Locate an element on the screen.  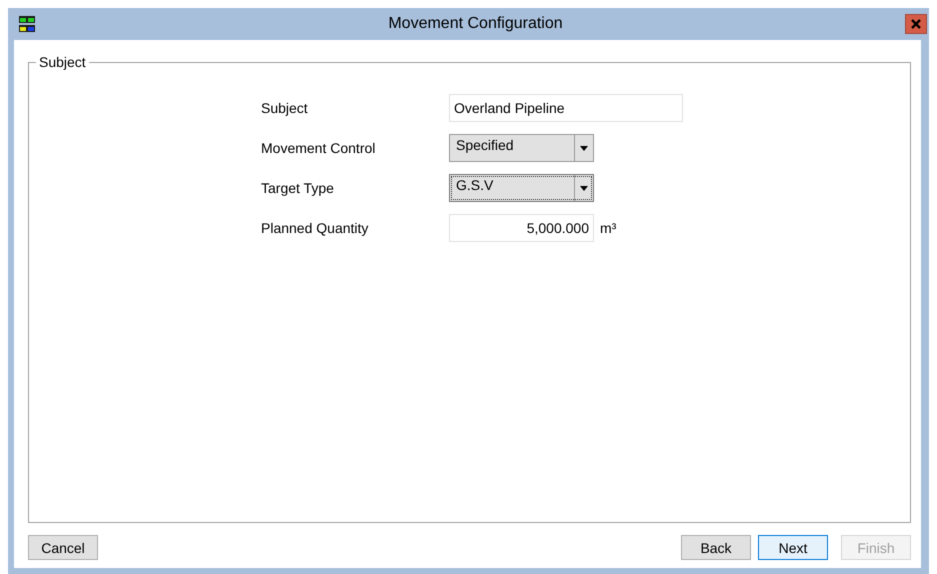
window-title: Movement Configuration is located at coordinates (475, 24).